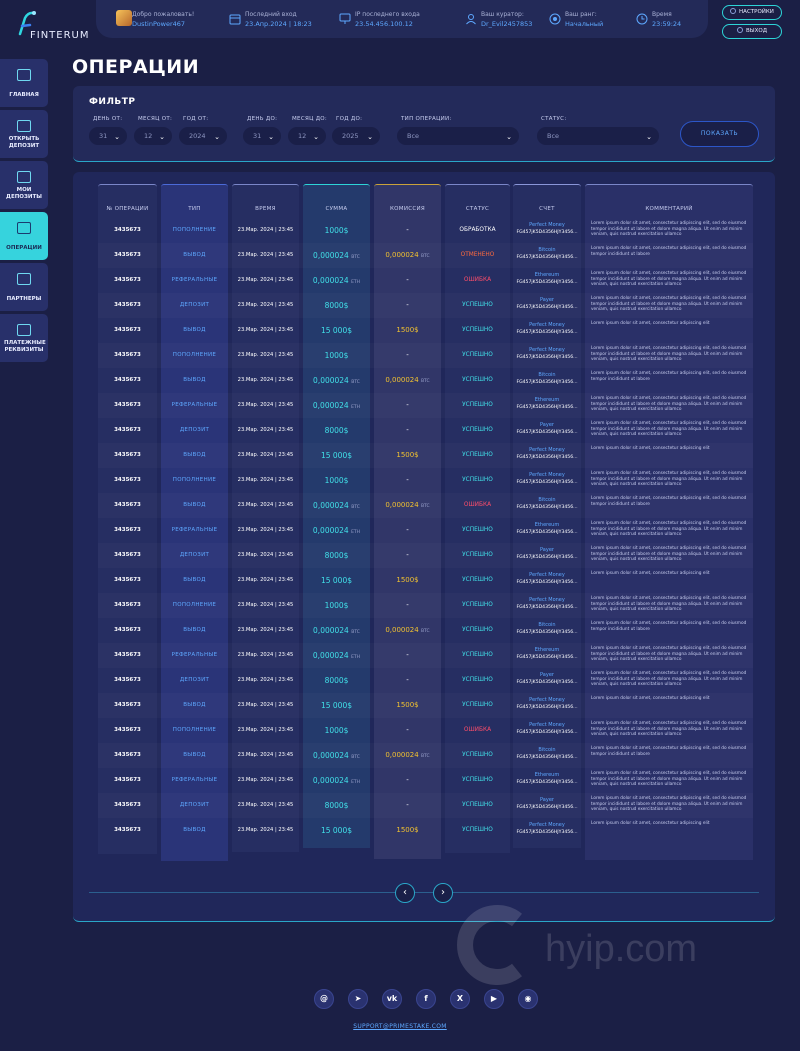 This screenshot has height=1051, width=800. I want to click on header-comment: КОММЕНТАРИЙ, so click(669, 209).